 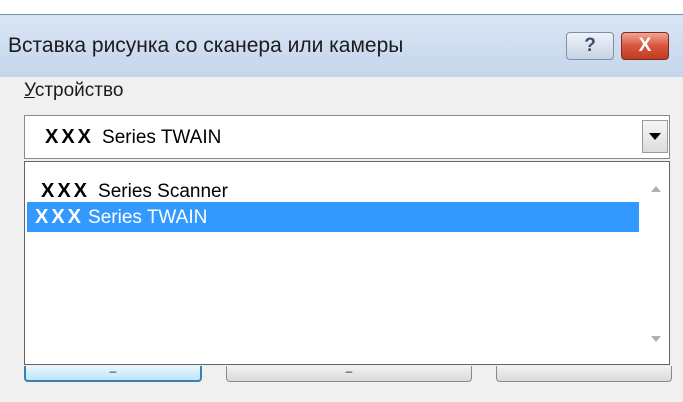 I want to click on custom-insert-button: –, so click(x=349, y=373).